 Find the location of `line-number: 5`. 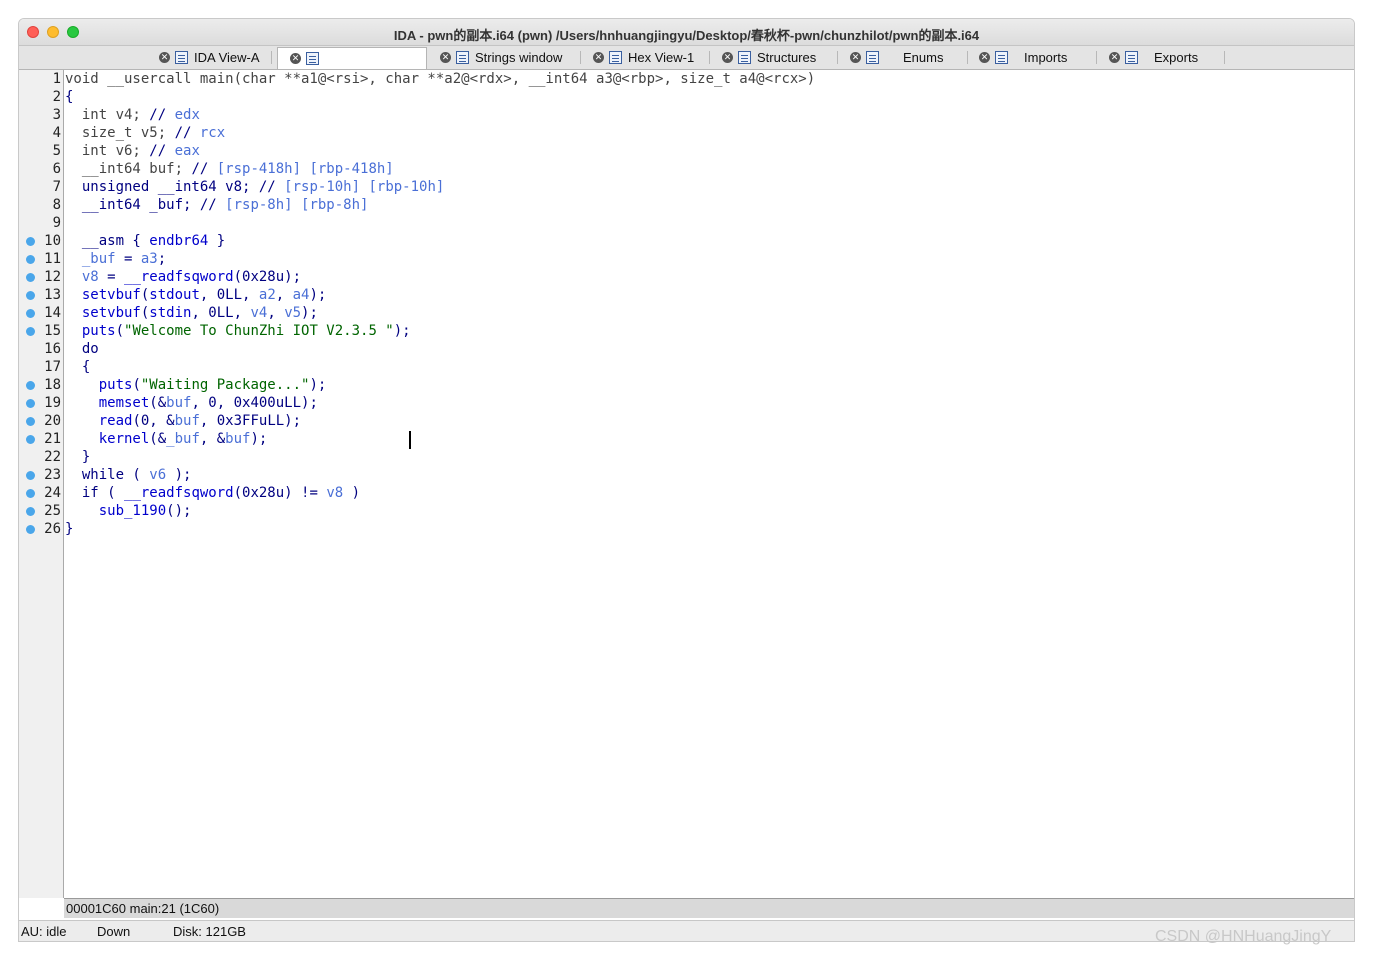

line-number: 5 is located at coordinates (56, 151).